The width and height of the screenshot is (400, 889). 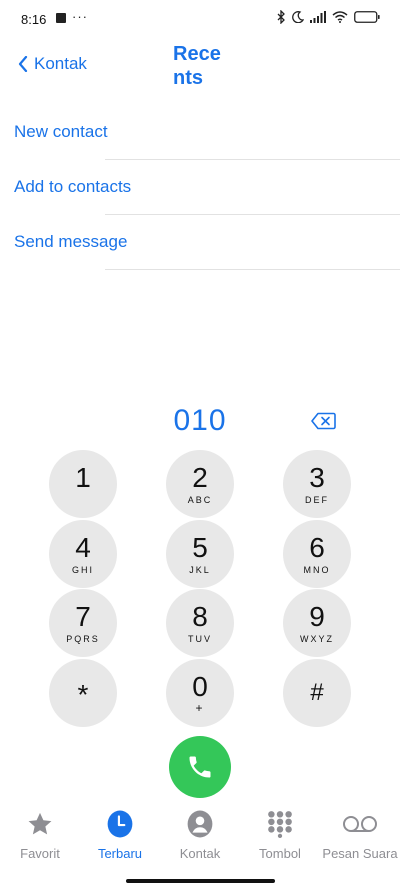 What do you see at coordinates (328, 17) in the screenshot?
I see `status-icons` at bounding box center [328, 17].